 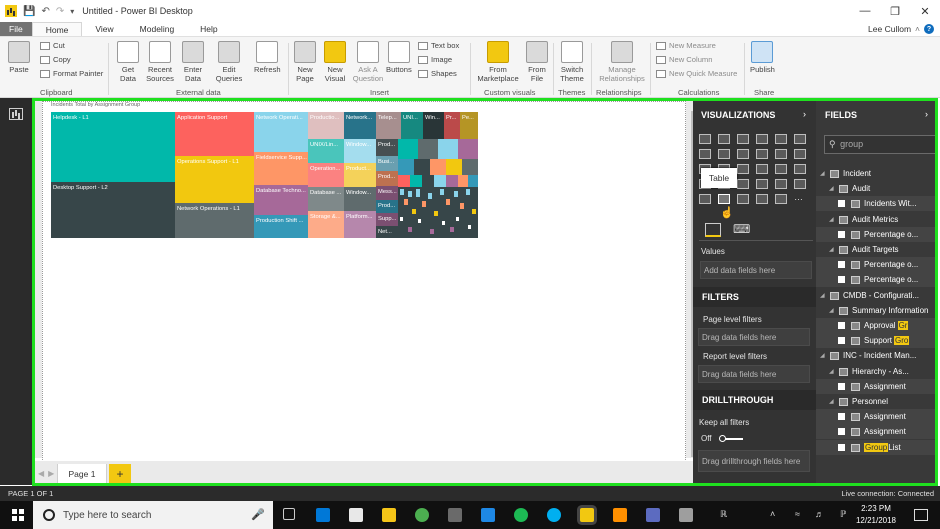 What do you see at coordinates (929, 29) in the screenshot?
I see `help-icon: ?` at bounding box center [929, 29].